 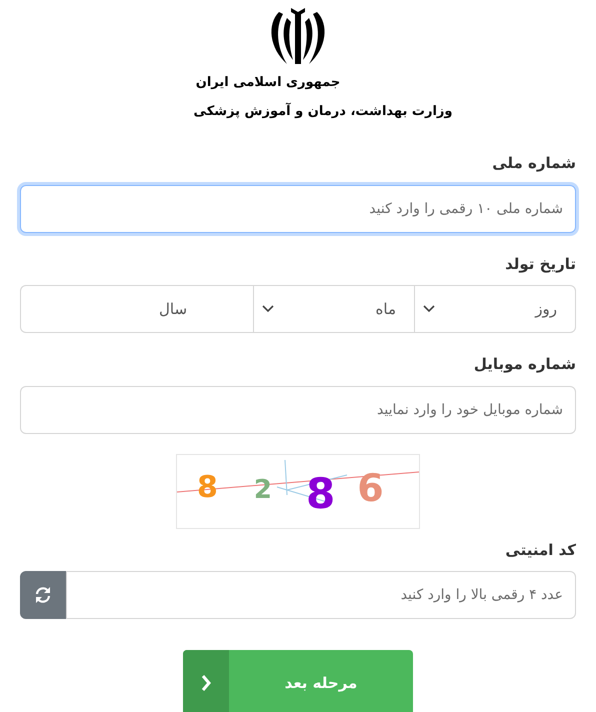 I want to click on field-label: شماره موبایل, so click(x=524, y=364).